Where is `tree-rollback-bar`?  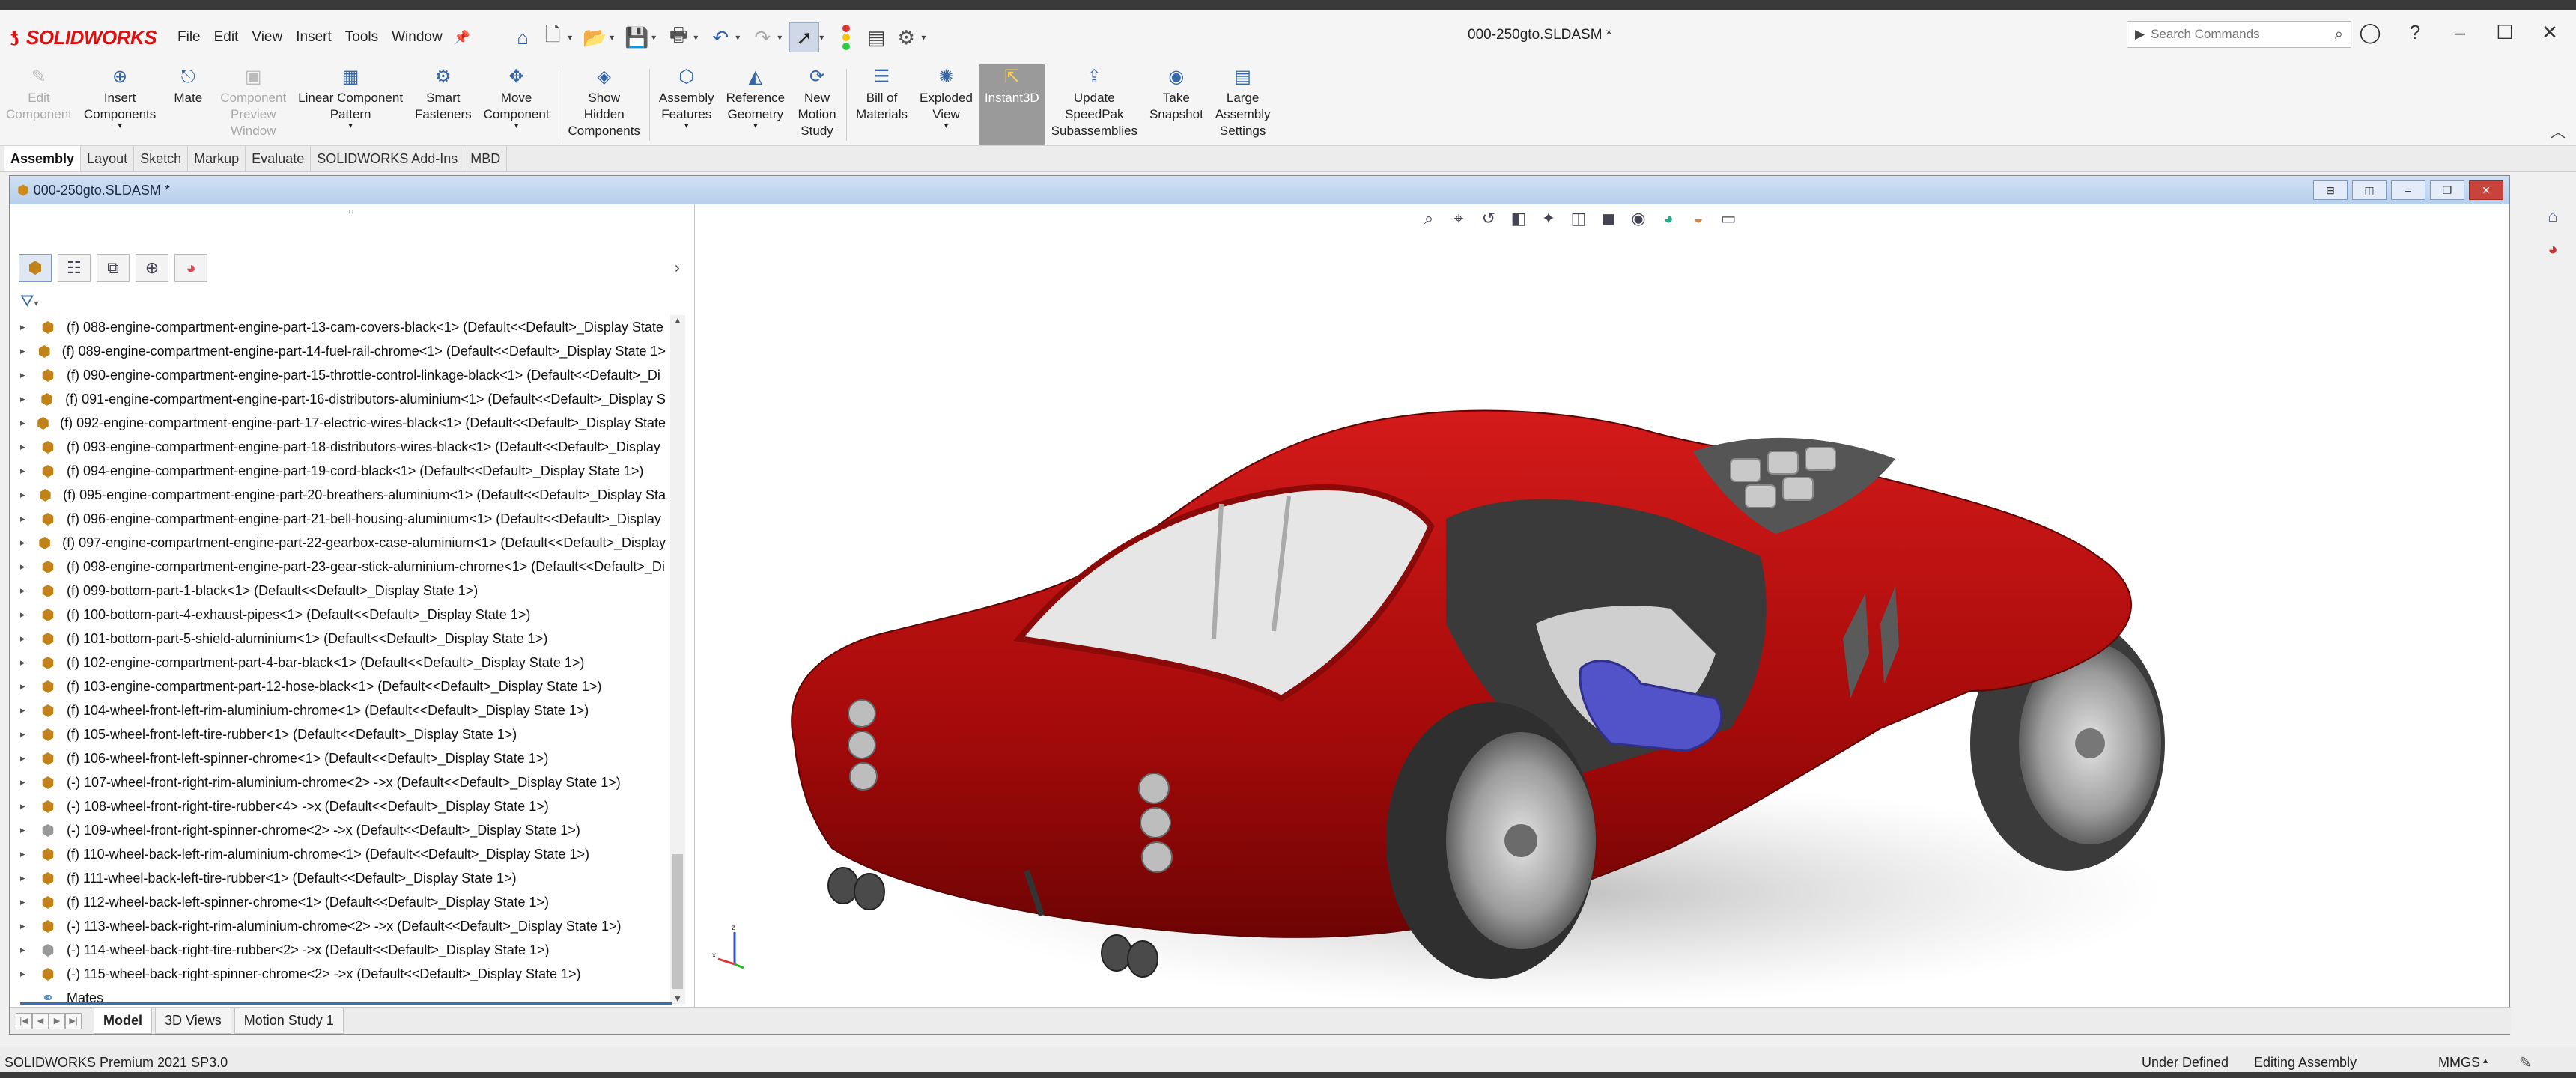
tree-rollback-bar is located at coordinates (346, 1004).